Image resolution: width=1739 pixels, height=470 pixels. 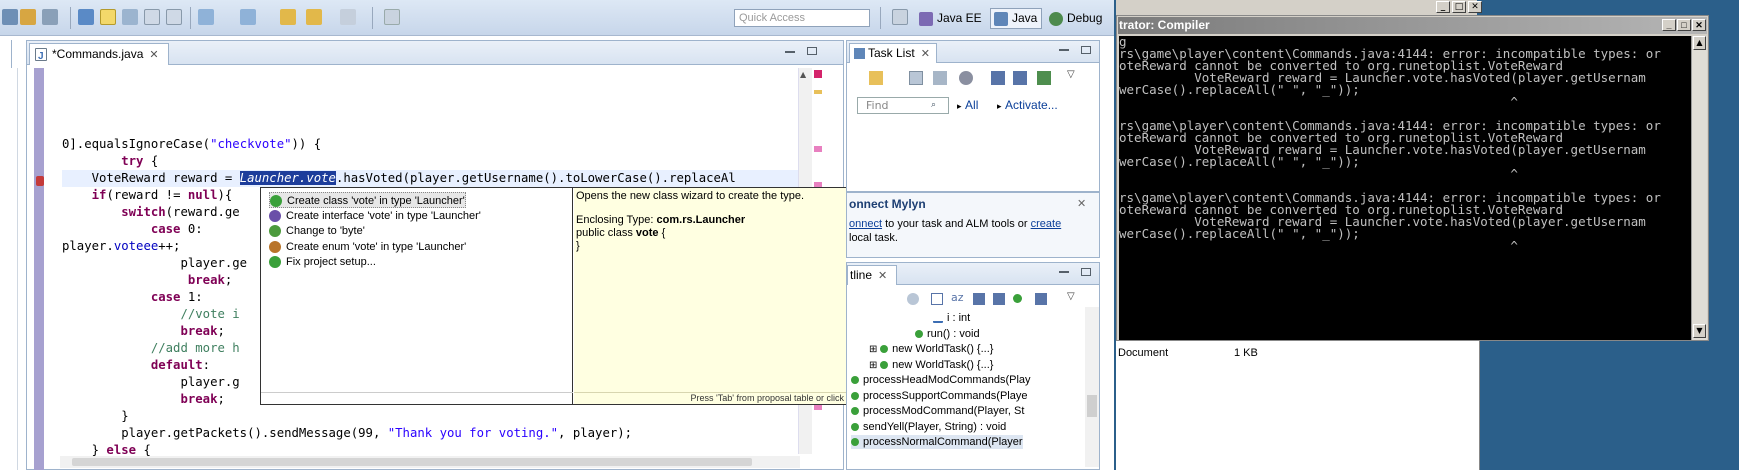 What do you see at coordinates (151, 348) in the screenshot?
I see `code-line: //add more h` at bounding box center [151, 348].